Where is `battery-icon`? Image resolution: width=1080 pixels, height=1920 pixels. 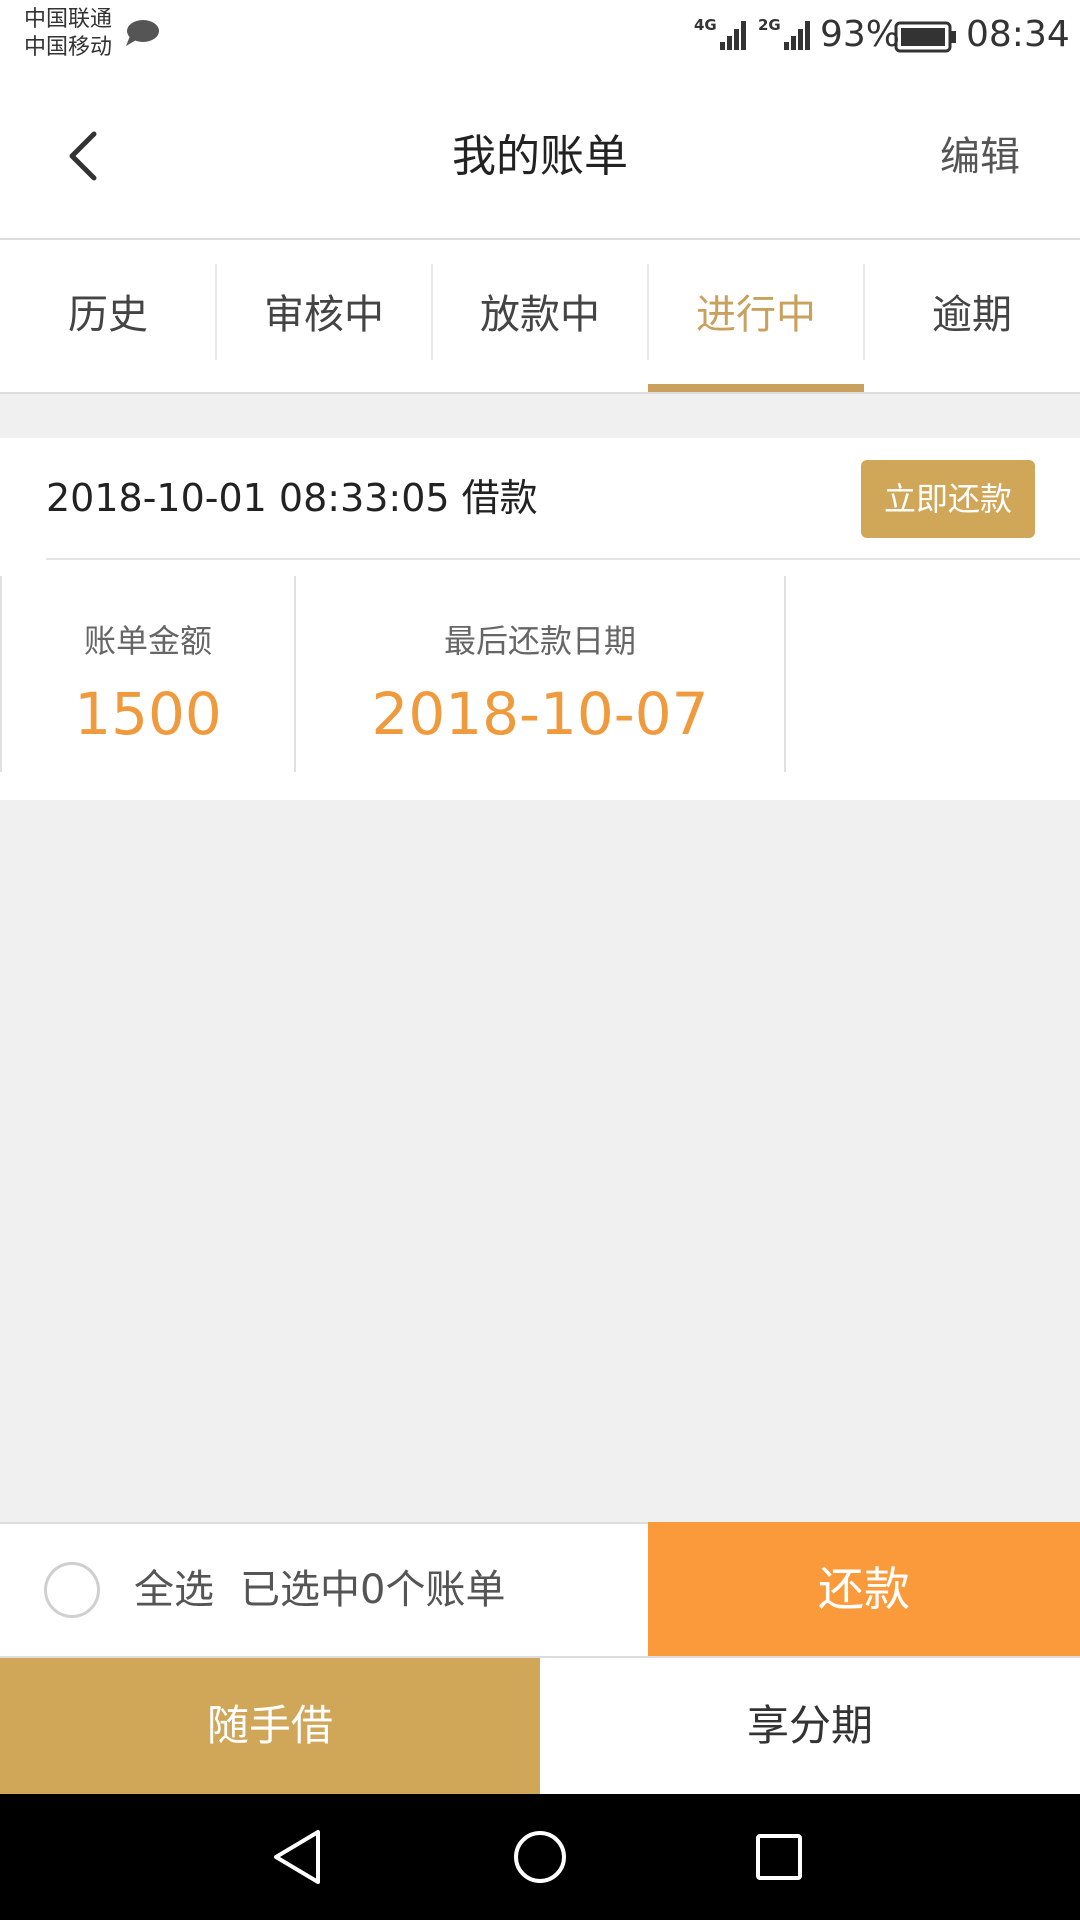 battery-icon is located at coordinates (925, 37).